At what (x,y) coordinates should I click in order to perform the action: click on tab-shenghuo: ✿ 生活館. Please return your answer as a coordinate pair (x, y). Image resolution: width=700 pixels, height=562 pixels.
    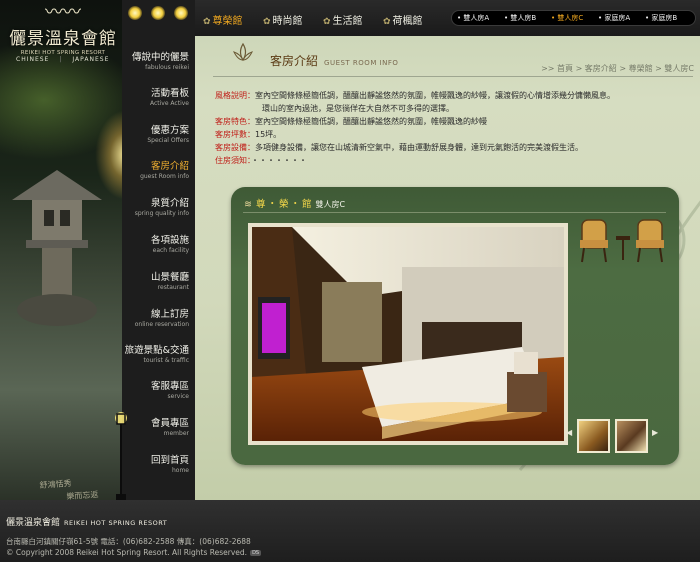
    Looking at the image, I should click on (343, 19).